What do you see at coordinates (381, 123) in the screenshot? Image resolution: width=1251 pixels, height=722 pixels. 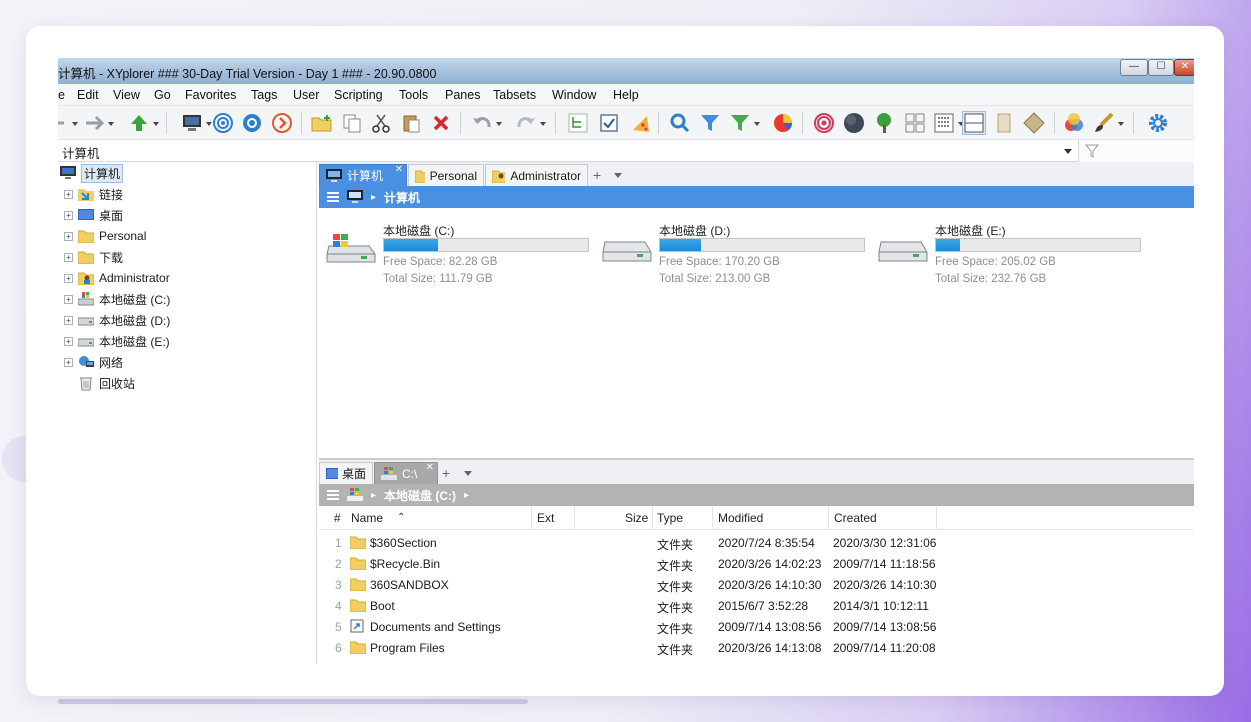 I see `cut-icon` at bounding box center [381, 123].